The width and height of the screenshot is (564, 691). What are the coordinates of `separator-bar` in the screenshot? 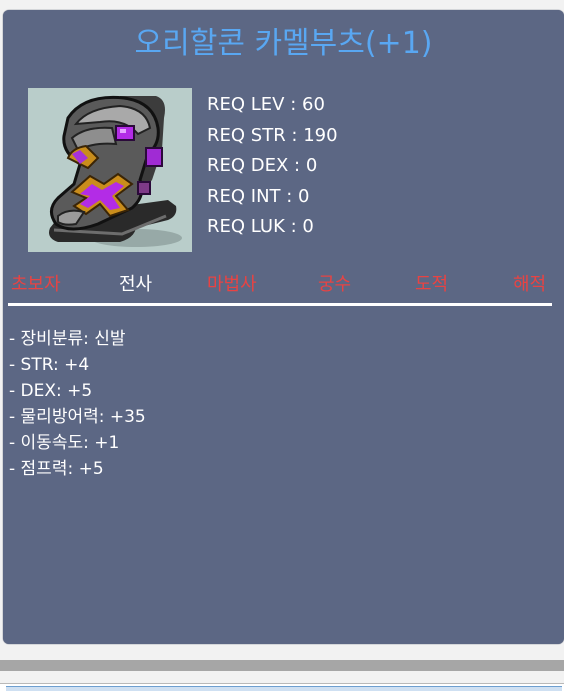 It's located at (282, 665).